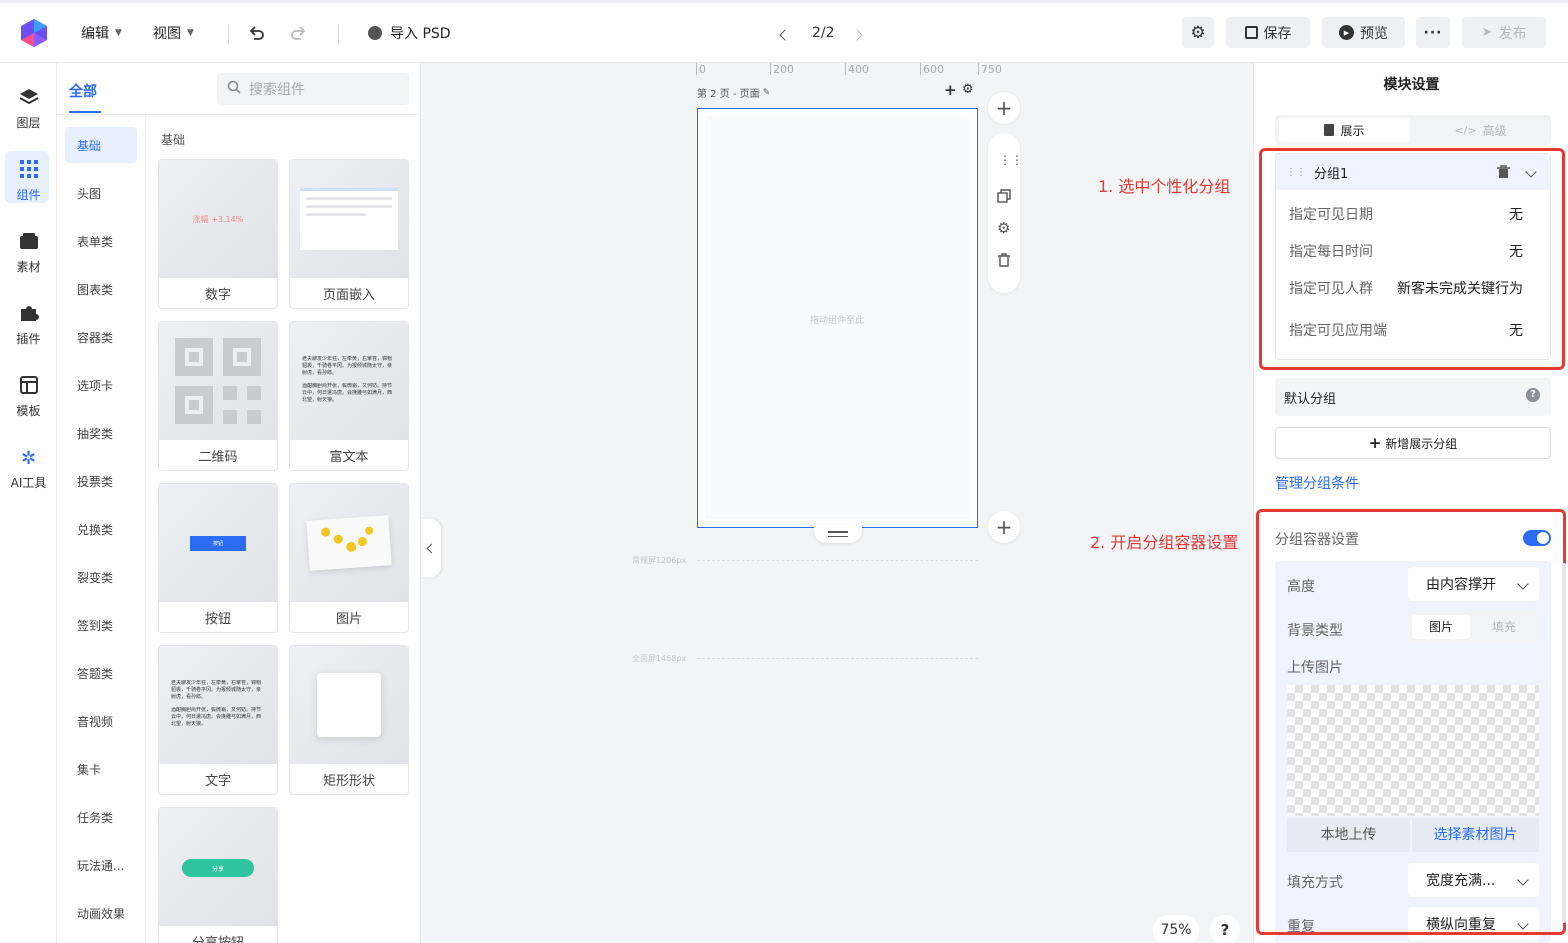 The image size is (1568, 943). Describe the element at coordinates (28, 397) in the screenshot. I see `rail-item-templates: 模板` at that location.